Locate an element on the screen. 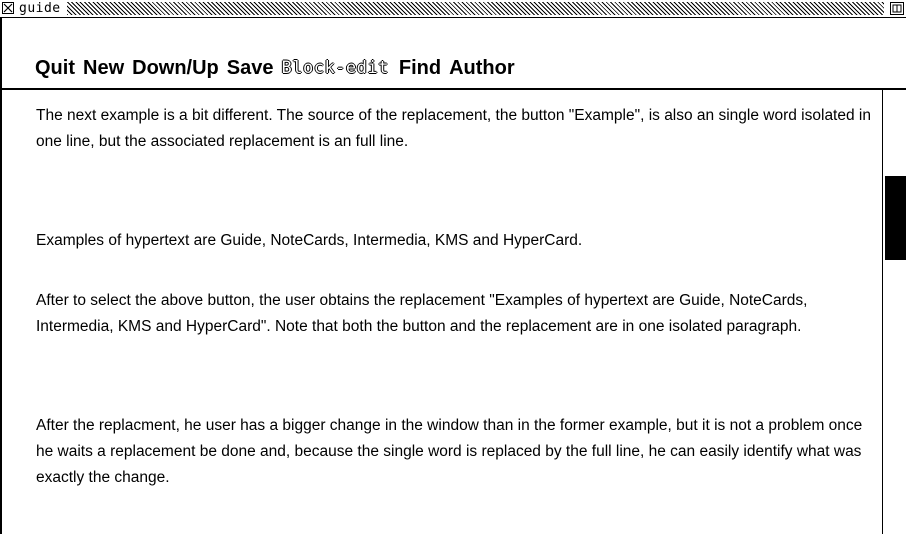 The image size is (906, 534). window-title: guide is located at coordinates (41, 8).